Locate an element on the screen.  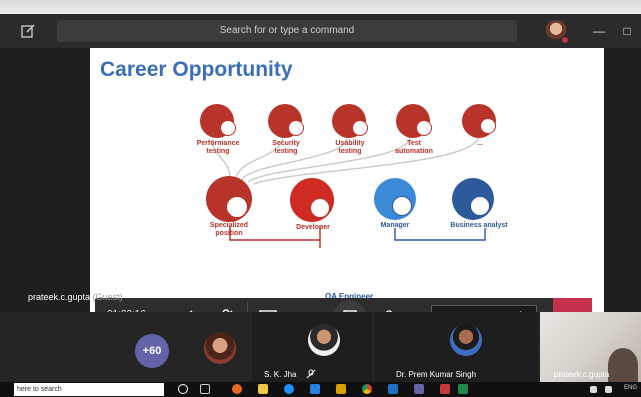
taskbar-search-input: here to search is located at coordinates (89, 389).